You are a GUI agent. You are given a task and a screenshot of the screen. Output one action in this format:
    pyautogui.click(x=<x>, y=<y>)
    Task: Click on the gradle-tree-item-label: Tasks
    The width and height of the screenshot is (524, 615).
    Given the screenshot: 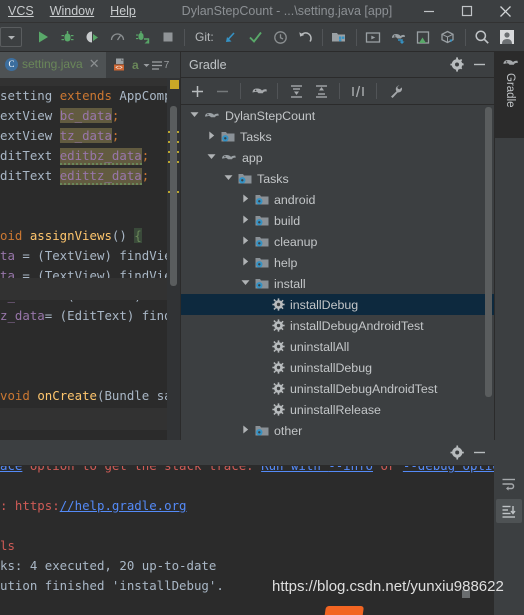 What is the action you would take?
    pyautogui.click(x=273, y=178)
    